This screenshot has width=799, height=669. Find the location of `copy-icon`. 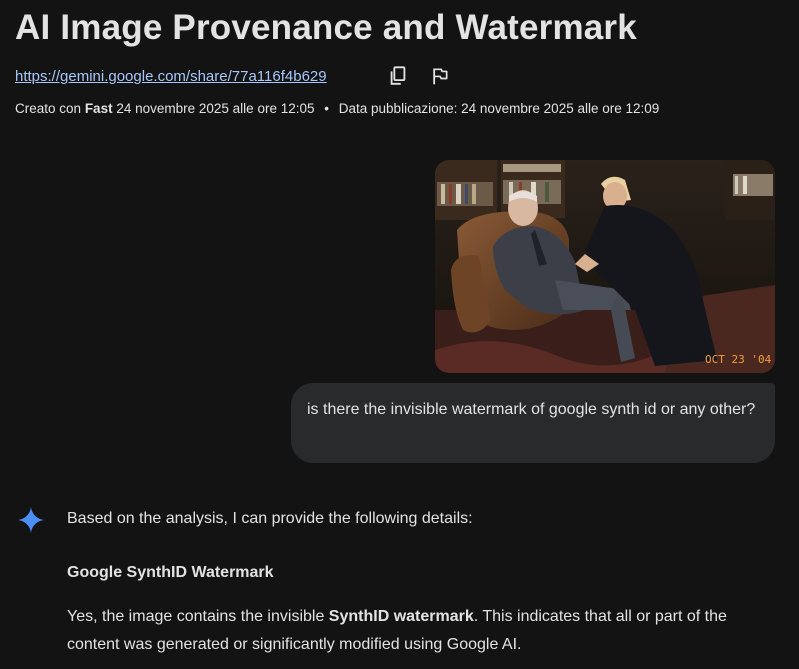

copy-icon is located at coordinates (398, 76).